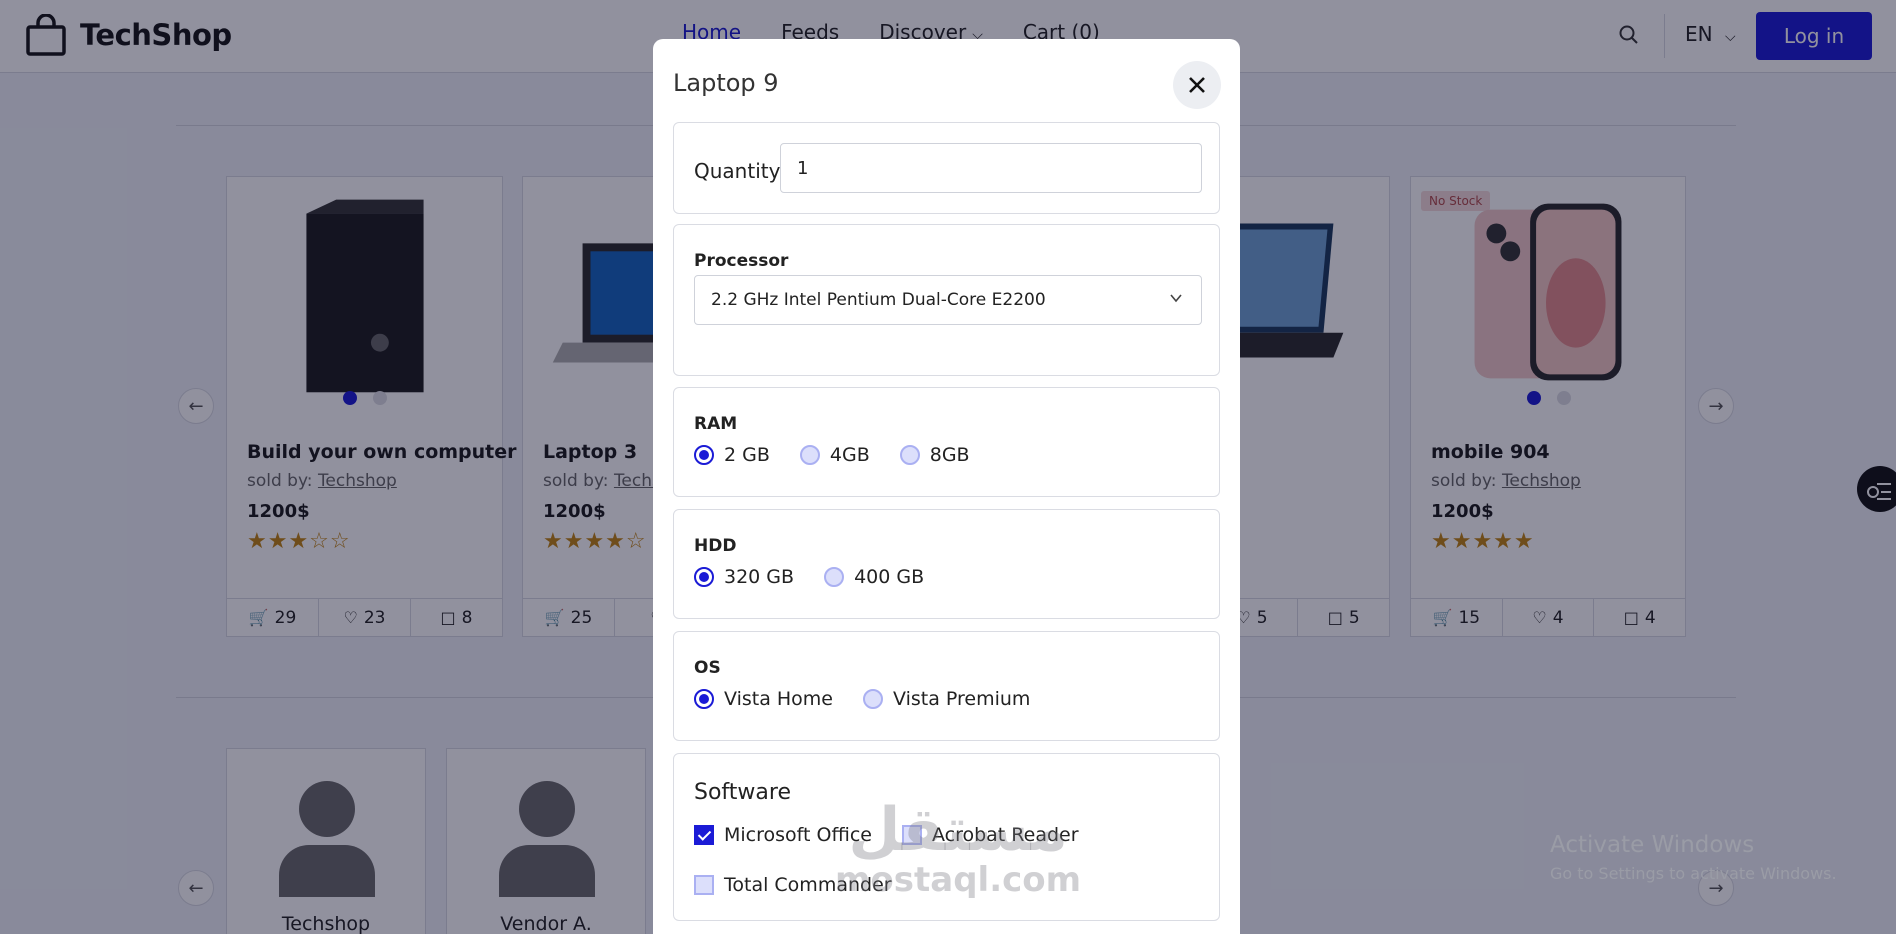 The width and height of the screenshot is (1896, 934). What do you see at coordinates (958, 880) in the screenshot?
I see `watermark-latin: mostaql.com` at bounding box center [958, 880].